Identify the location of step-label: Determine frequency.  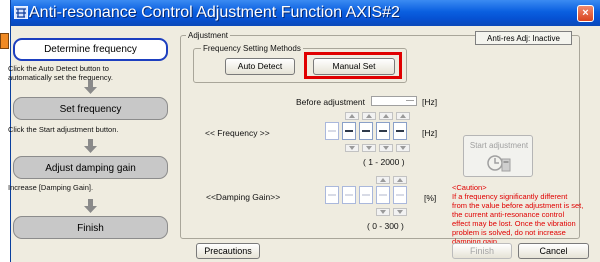
(90, 49).